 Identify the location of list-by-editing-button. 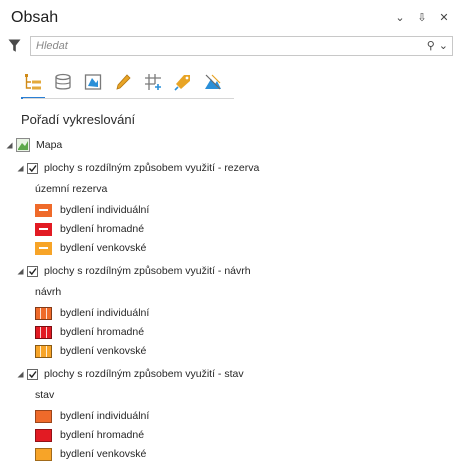
(123, 82).